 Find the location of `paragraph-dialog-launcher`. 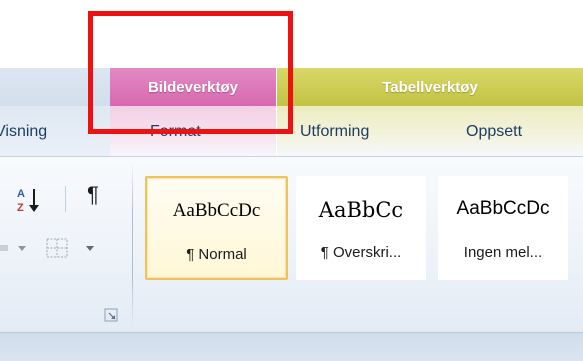

paragraph-dialog-launcher is located at coordinates (111, 315).